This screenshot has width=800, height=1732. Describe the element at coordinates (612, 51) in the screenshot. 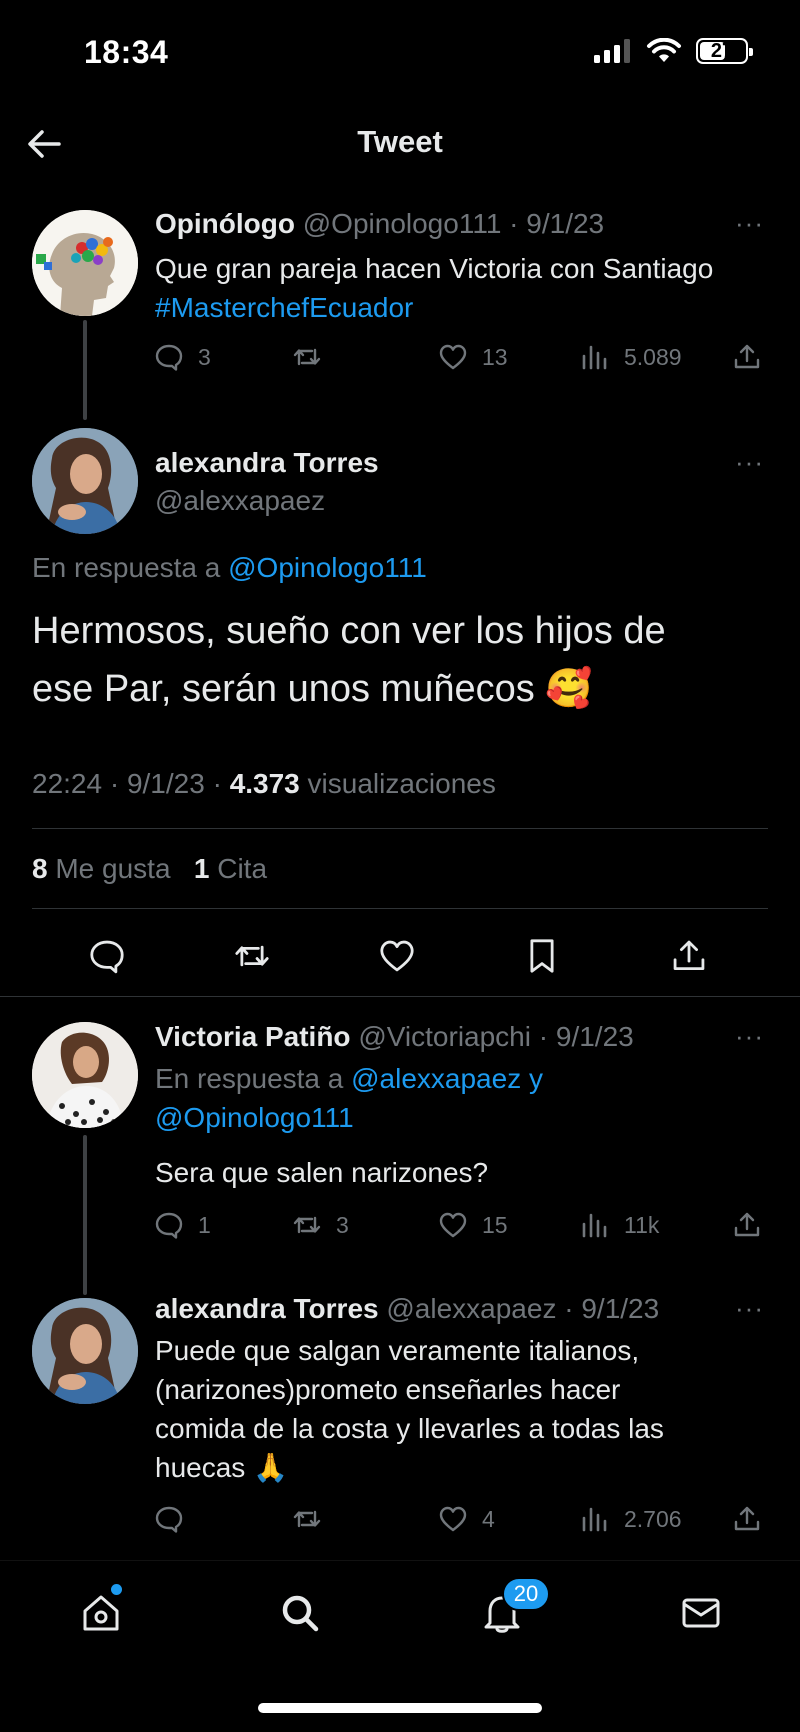

I see `cellular-signal-icon` at that location.